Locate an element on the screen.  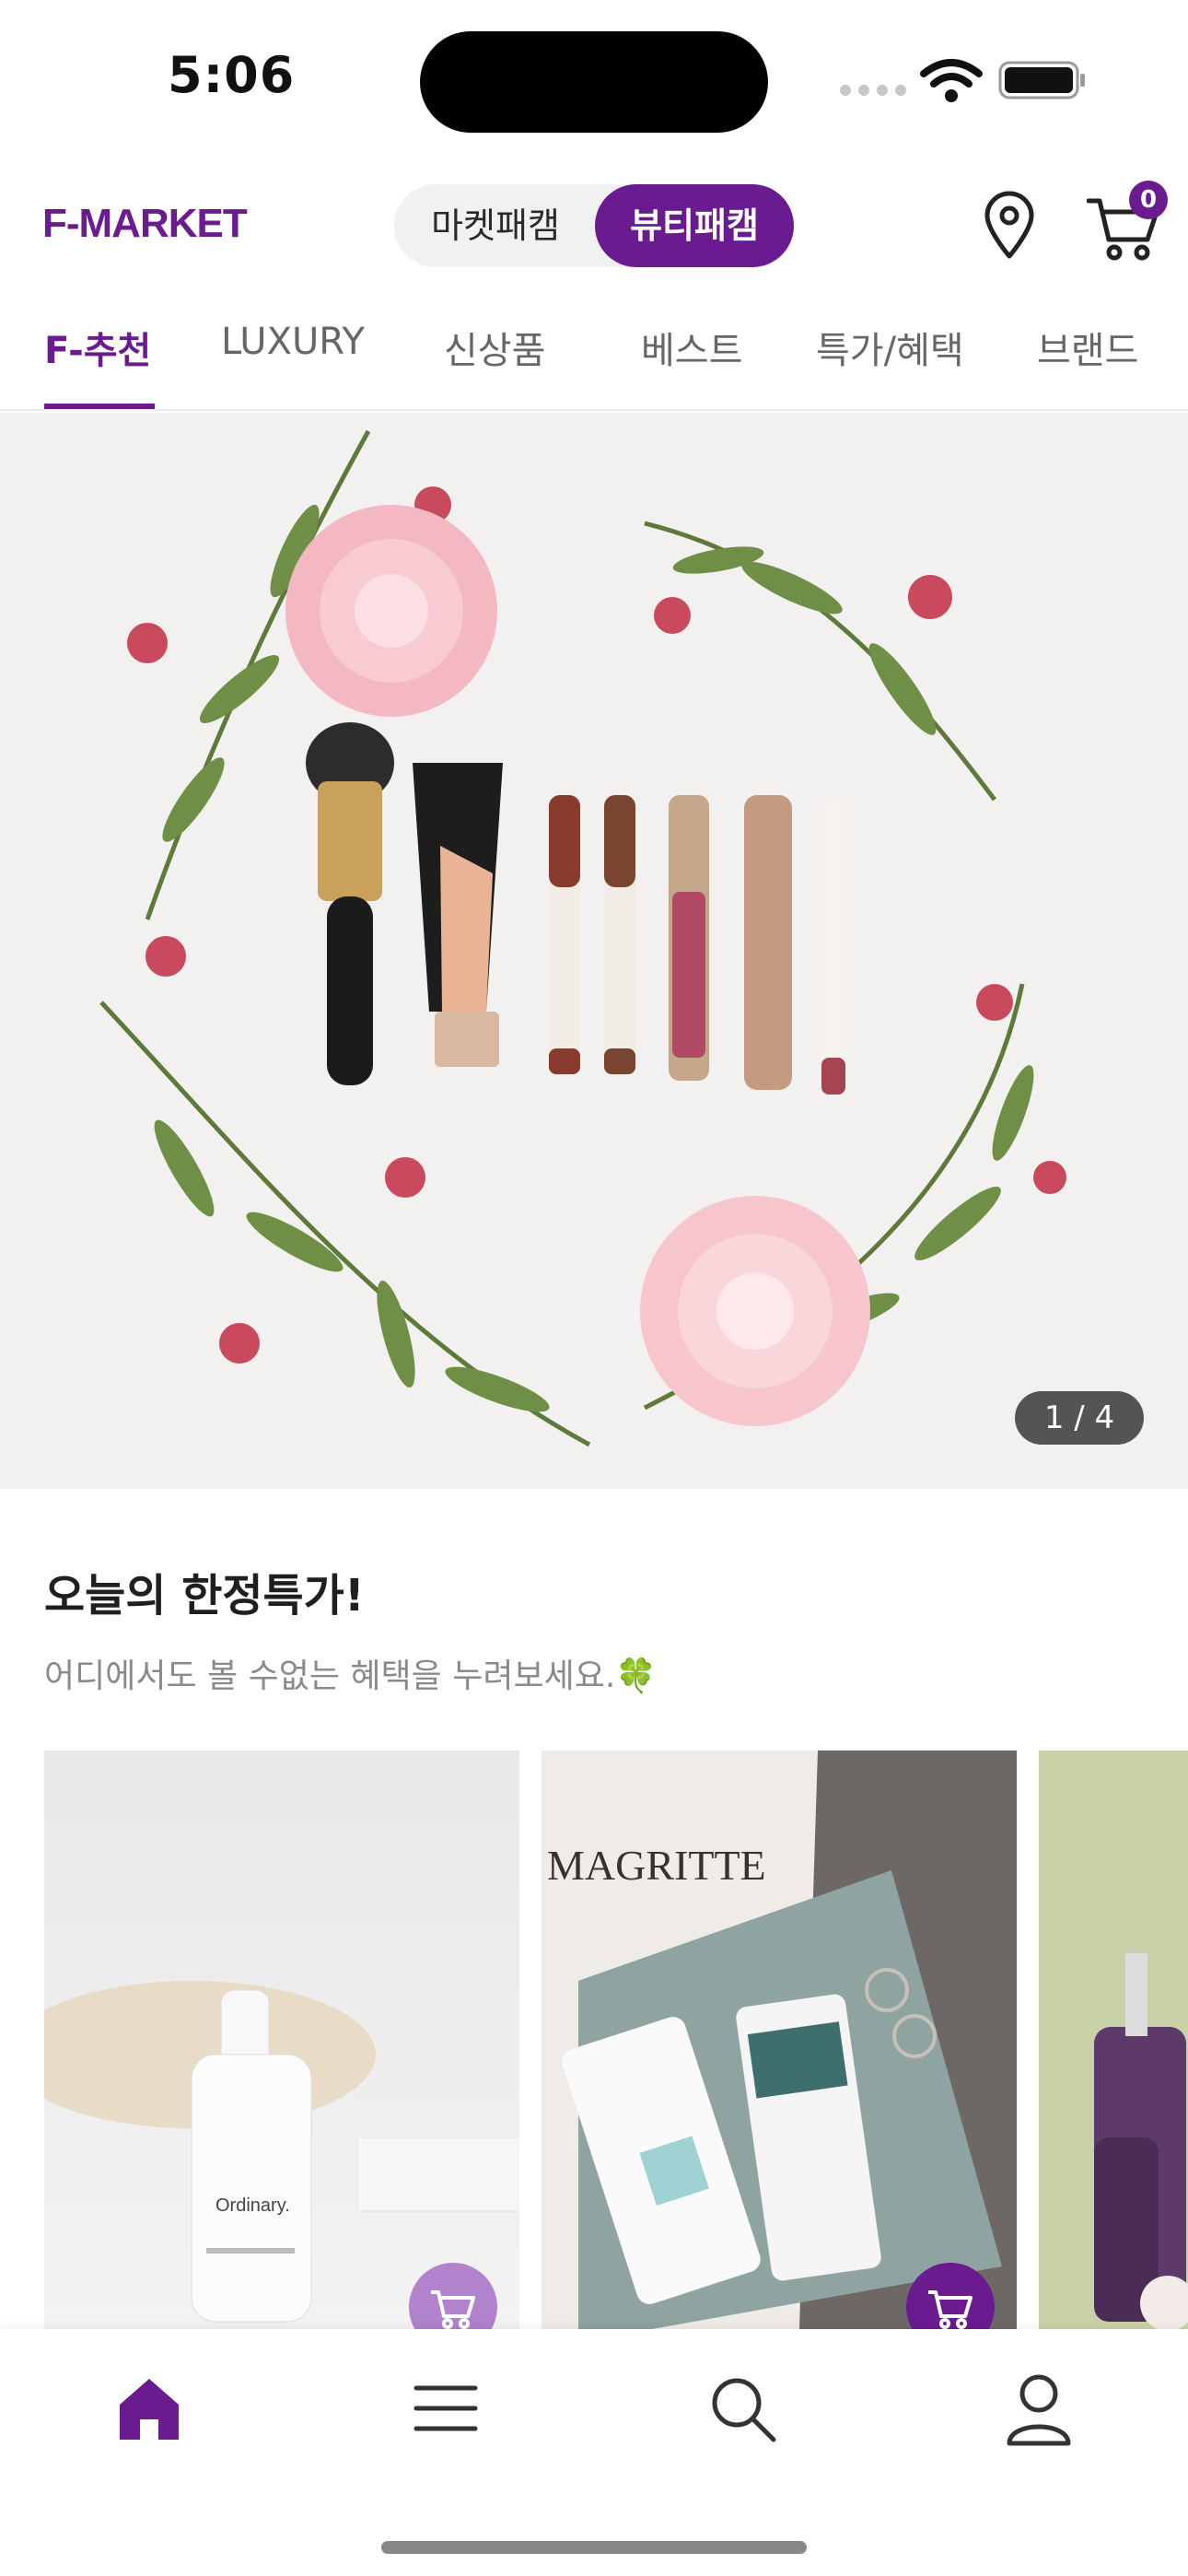
product-card: MAGRITTE is located at coordinates (779, 2040).